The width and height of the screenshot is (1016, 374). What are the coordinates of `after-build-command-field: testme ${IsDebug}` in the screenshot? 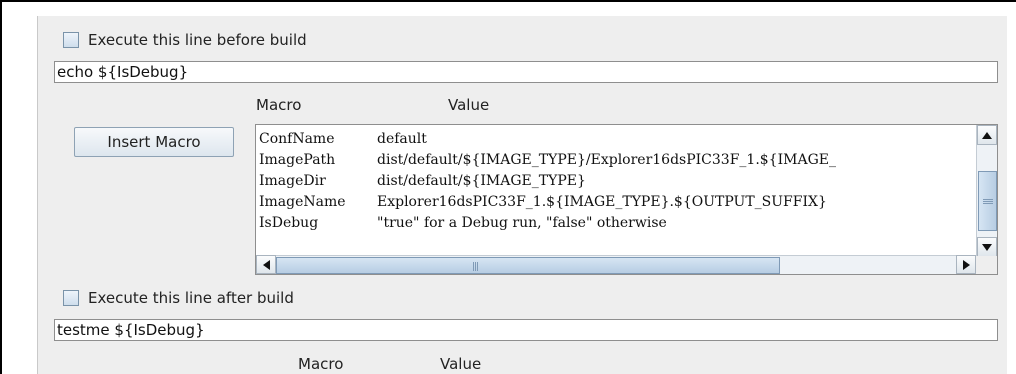 It's located at (526, 330).